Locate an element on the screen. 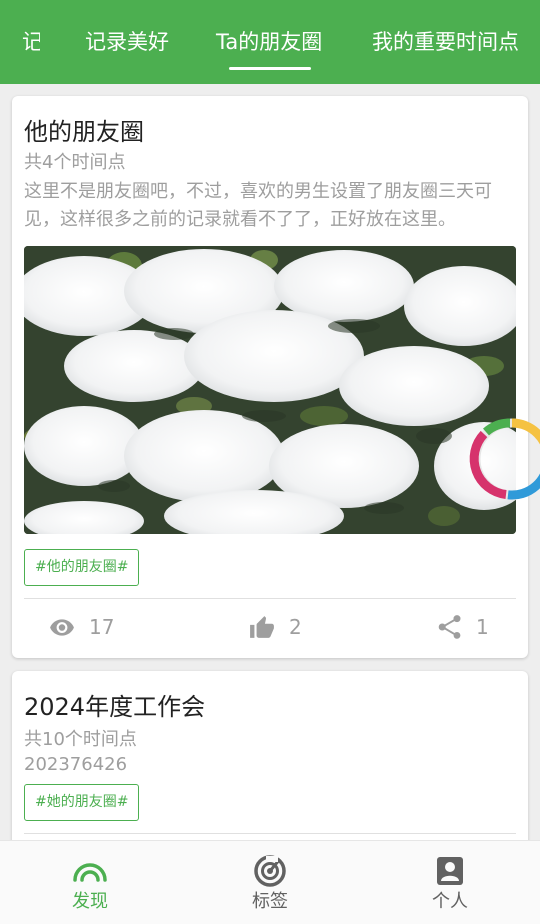  nav-discover: 发现 is located at coordinates (90, 882).